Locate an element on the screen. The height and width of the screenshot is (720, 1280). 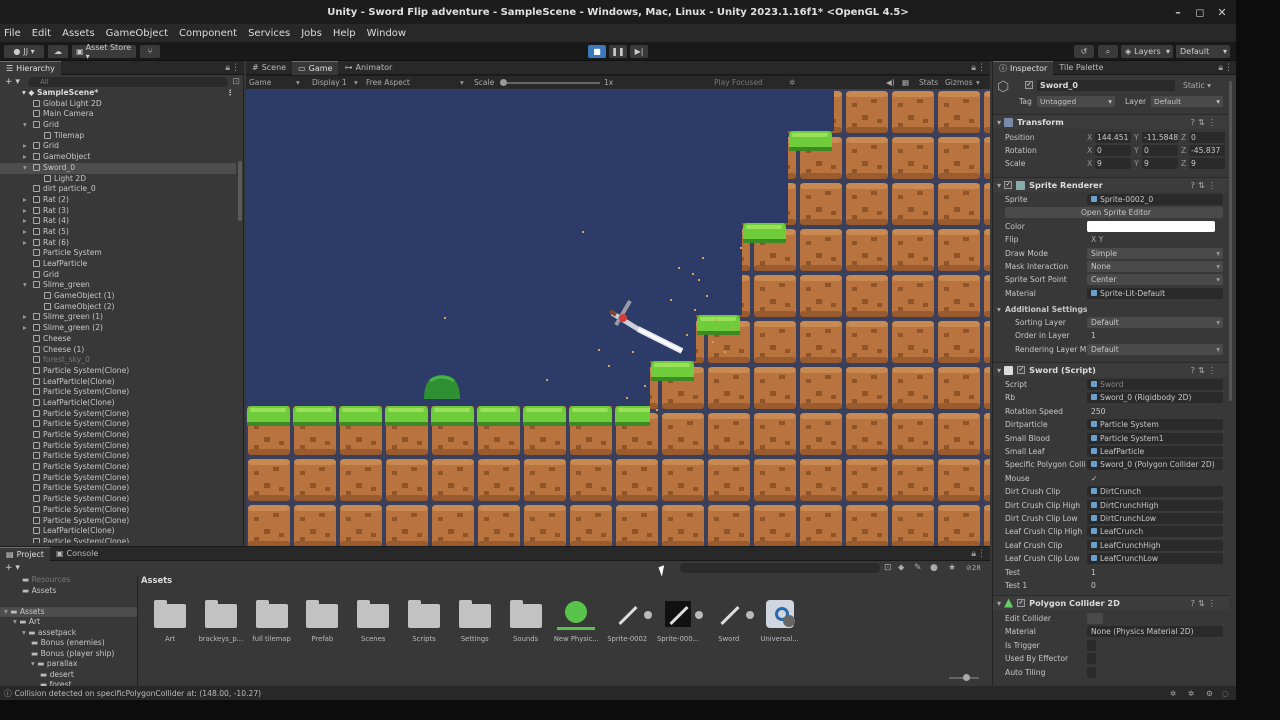
tab-hierarchy: ☰ Hierarchy is located at coordinates (30, 67).